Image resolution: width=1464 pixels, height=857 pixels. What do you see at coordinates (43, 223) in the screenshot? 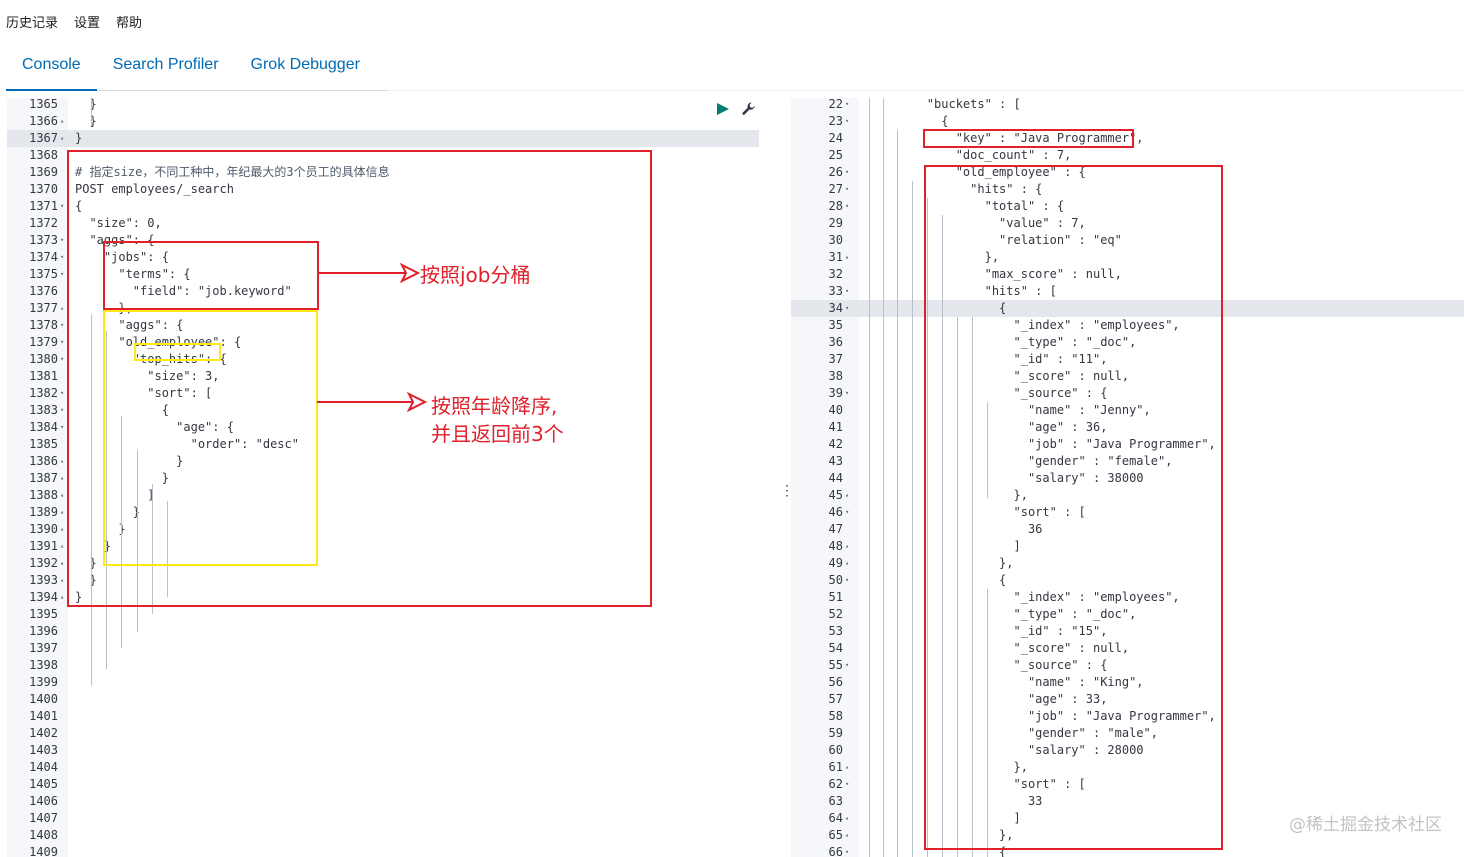
I see `line-number: 1372` at bounding box center [43, 223].